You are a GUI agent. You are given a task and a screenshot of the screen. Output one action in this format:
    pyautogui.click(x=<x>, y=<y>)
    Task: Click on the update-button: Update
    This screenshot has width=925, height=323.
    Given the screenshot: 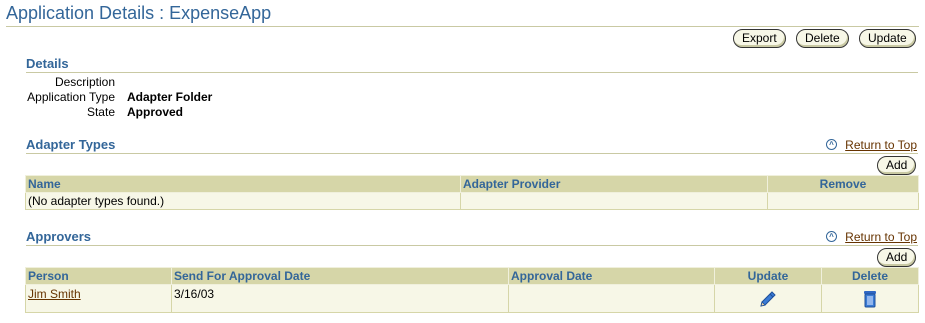 What is the action you would take?
    pyautogui.click(x=887, y=38)
    